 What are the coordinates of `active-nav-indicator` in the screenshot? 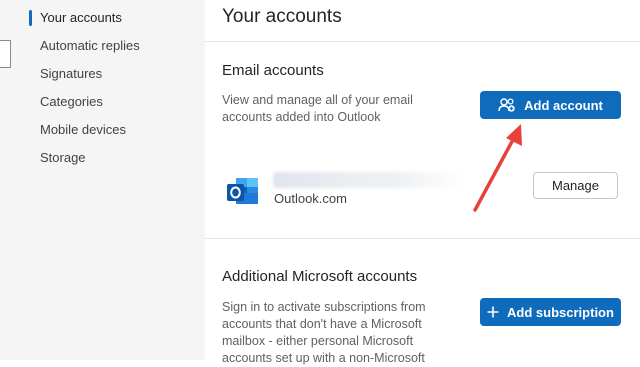 It's located at (30, 18).